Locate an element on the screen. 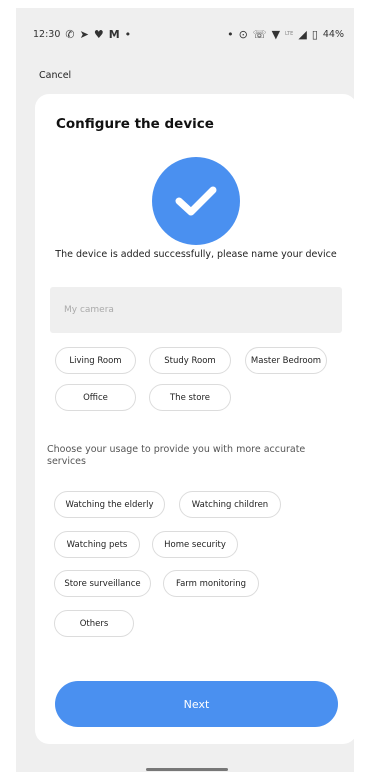 The image size is (369, 780). signal-icon: ◢ is located at coordinates (302, 34).